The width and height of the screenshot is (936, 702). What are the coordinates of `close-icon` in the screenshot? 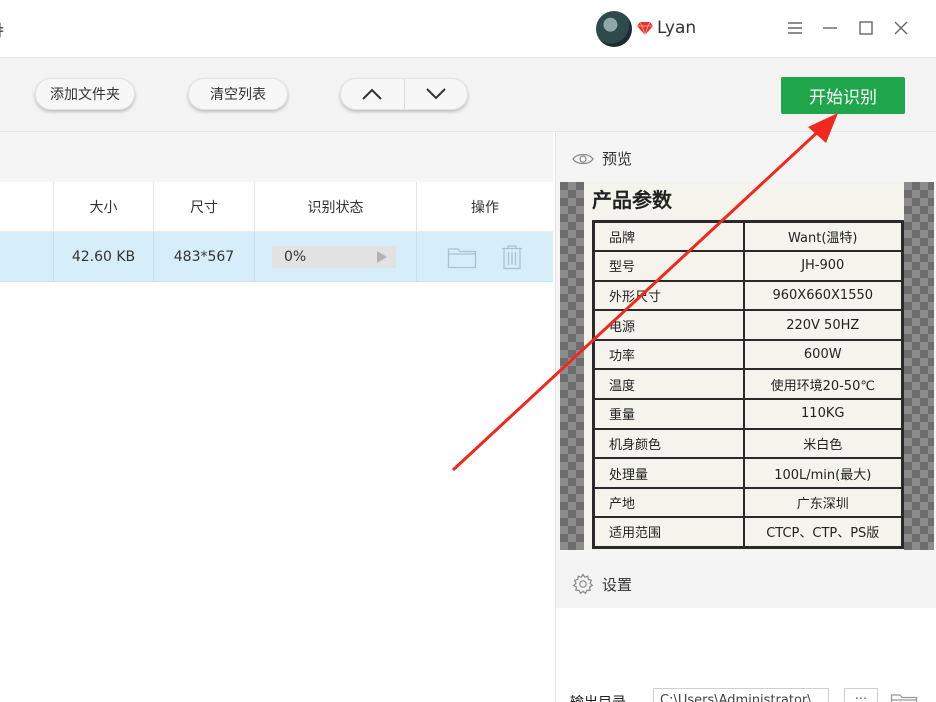 It's located at (901, 28).